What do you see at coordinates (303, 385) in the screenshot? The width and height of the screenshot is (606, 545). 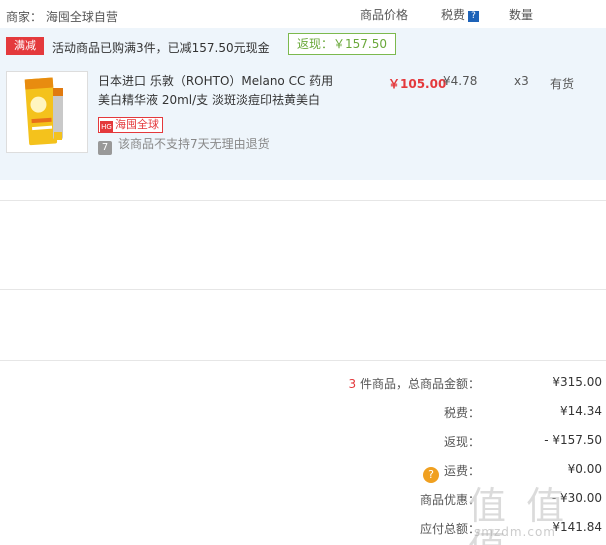 I see `summary-total-row: 3 件商品，总商品金额： ¥315.00` at bounding box center [303, 385].